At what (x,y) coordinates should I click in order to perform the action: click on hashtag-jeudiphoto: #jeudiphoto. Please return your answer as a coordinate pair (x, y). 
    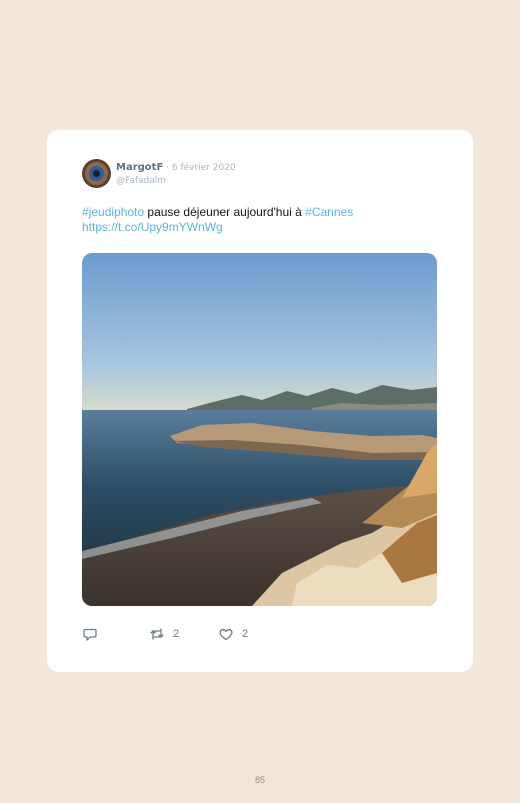
    Looking at the image, I should click on (113, 212).